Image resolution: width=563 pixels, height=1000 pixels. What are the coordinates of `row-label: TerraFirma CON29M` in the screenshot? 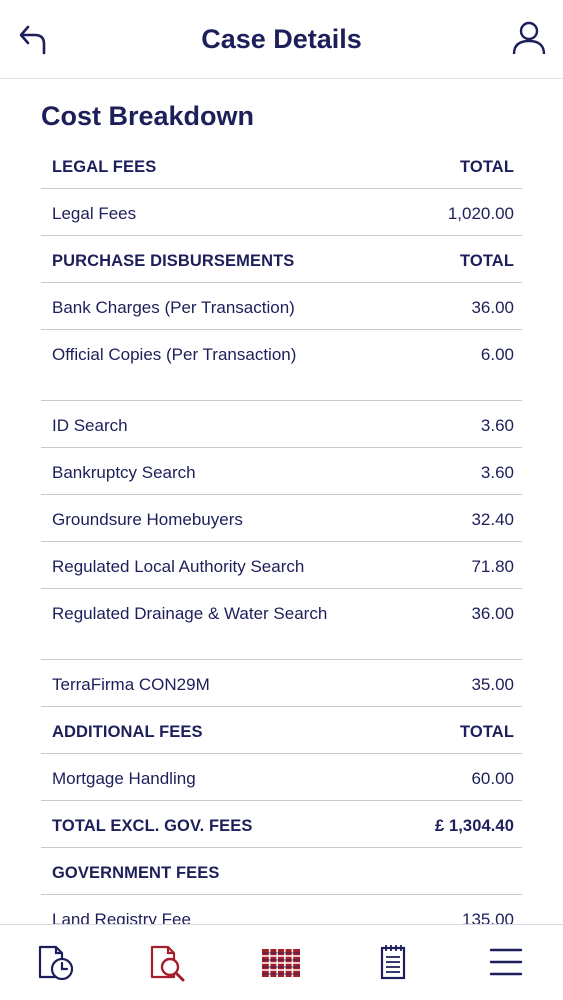 It's located at (131, 684).